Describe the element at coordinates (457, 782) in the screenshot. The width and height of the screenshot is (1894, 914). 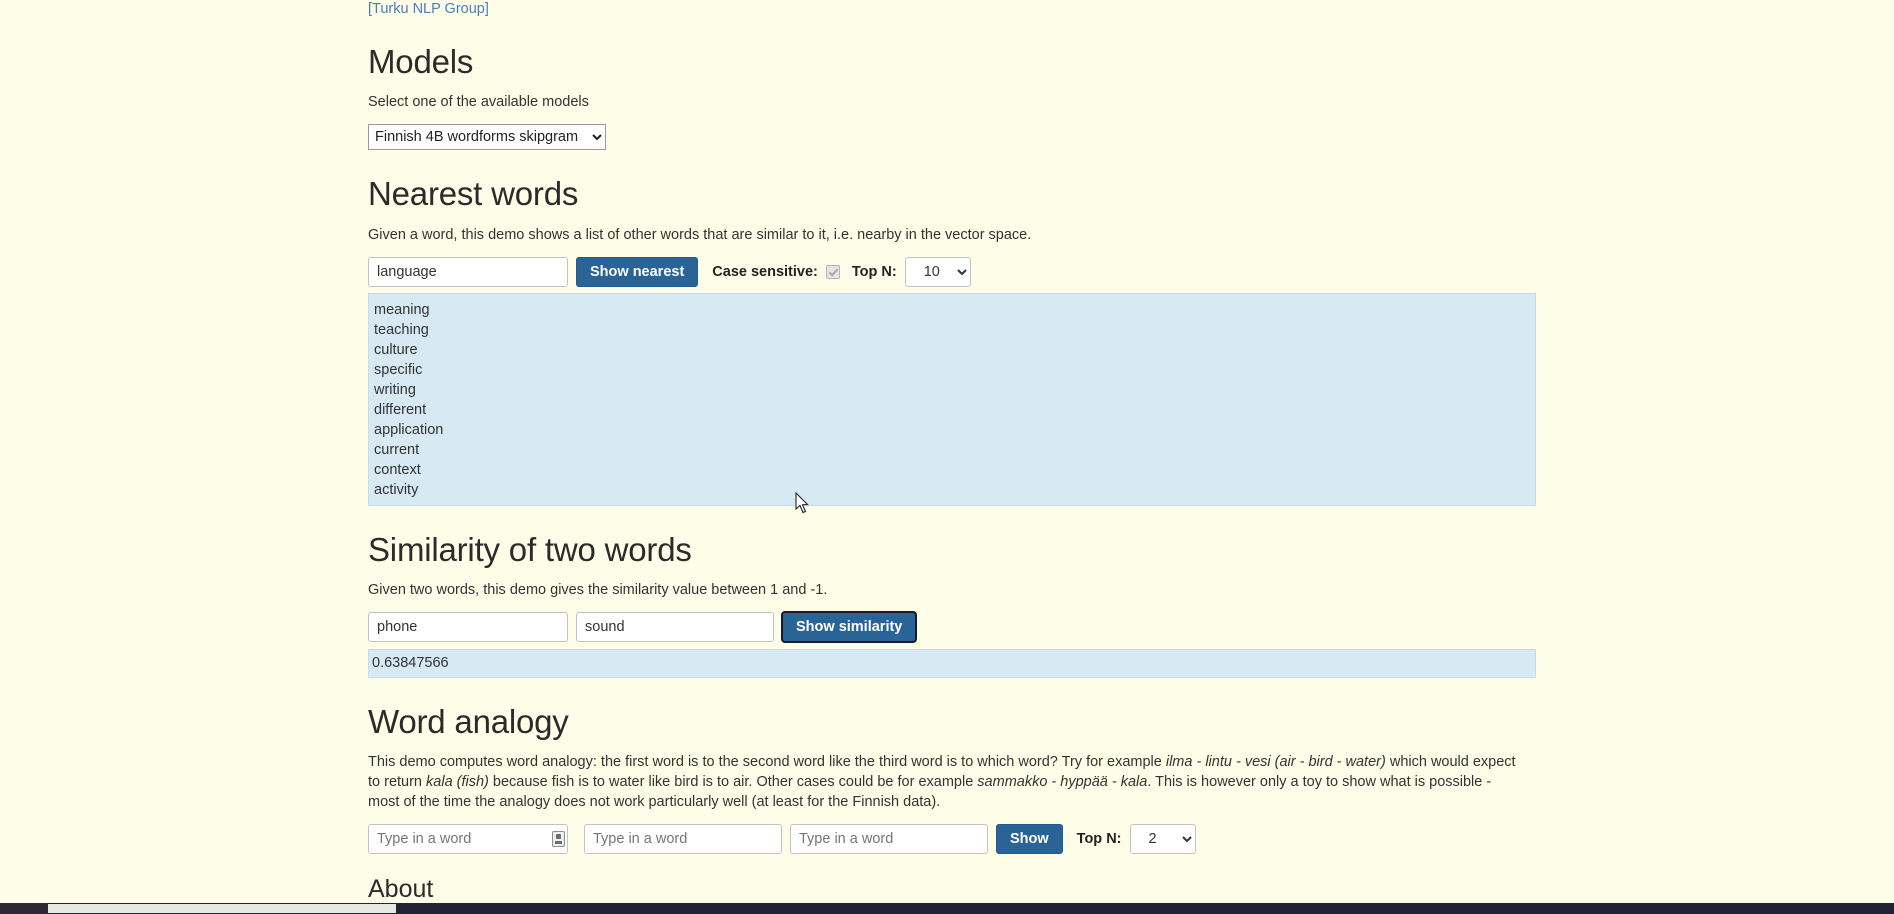
I see `analogy-example-2: kala (fish)` at that location.